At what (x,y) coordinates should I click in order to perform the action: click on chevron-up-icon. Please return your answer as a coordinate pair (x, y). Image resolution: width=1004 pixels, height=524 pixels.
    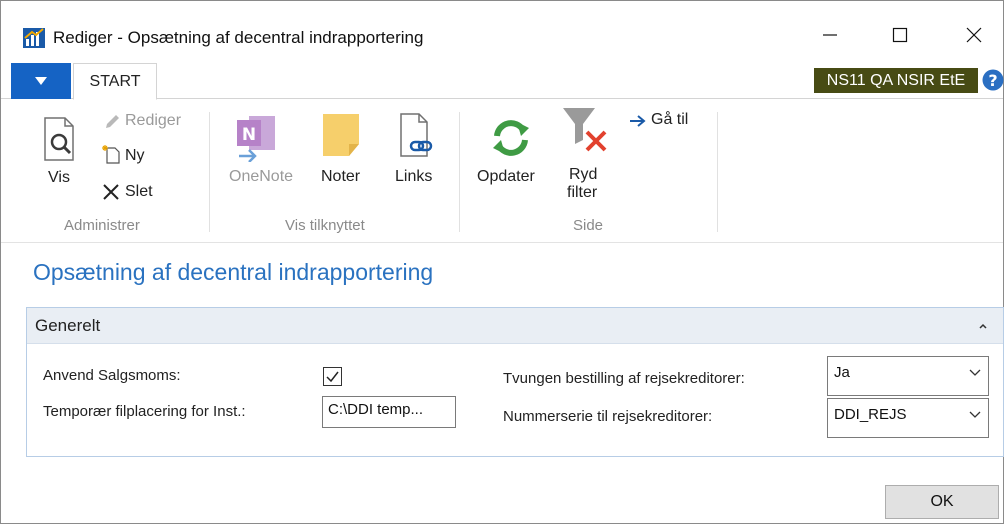
    Looking at the image, I should click on (983, 326).